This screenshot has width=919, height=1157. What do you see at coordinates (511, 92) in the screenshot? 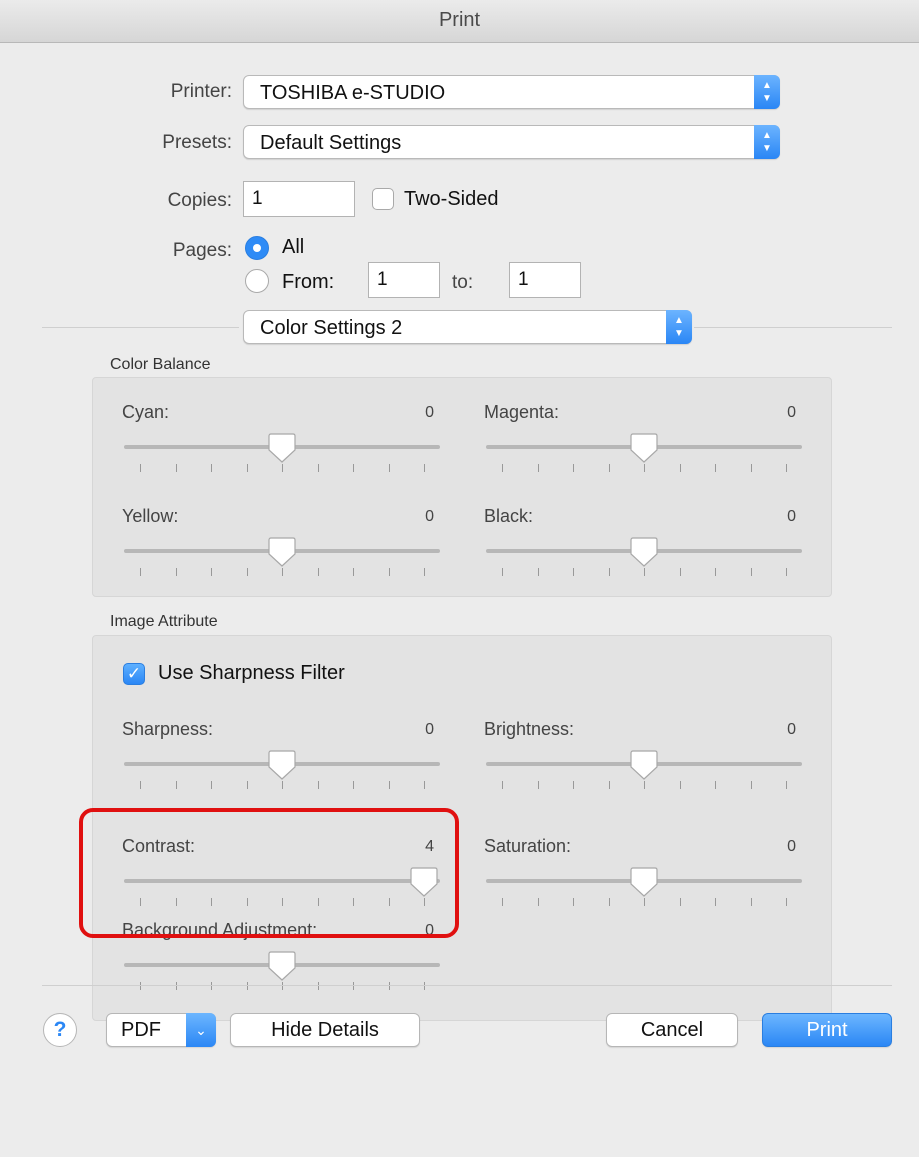
I see `printer-popup: TOSHIBA e-STUDIO ▲ ▼` at bounding box center [511, 92].